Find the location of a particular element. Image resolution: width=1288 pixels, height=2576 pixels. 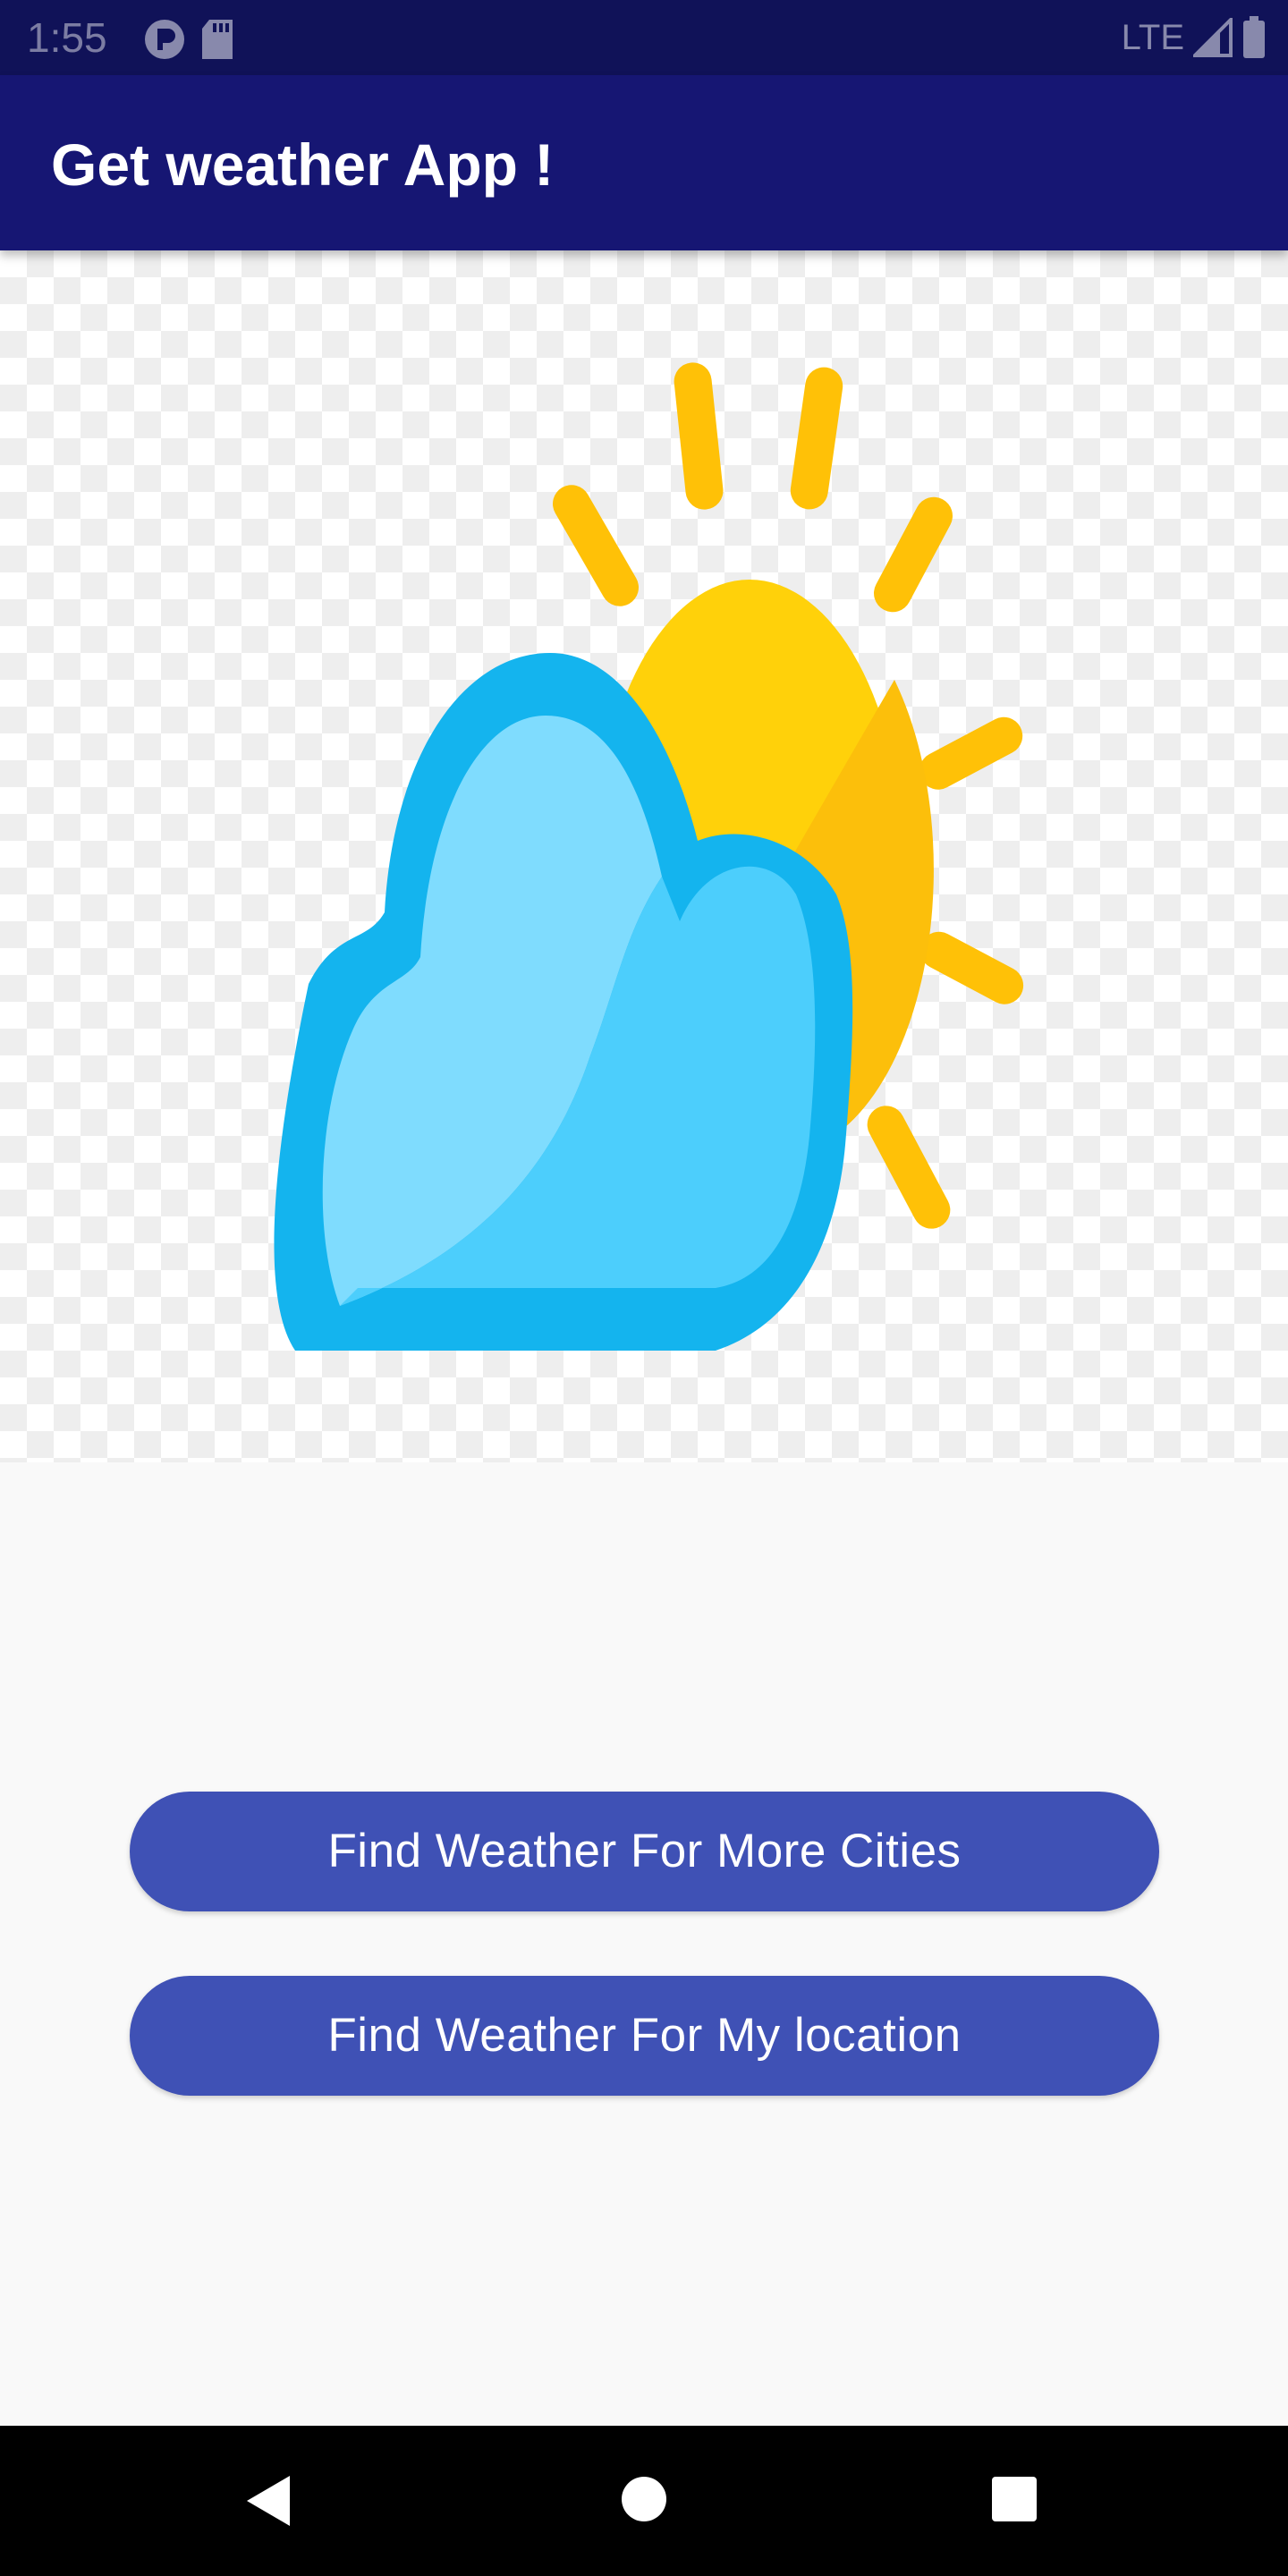

home-icon is located at coordinates (644, 2499).